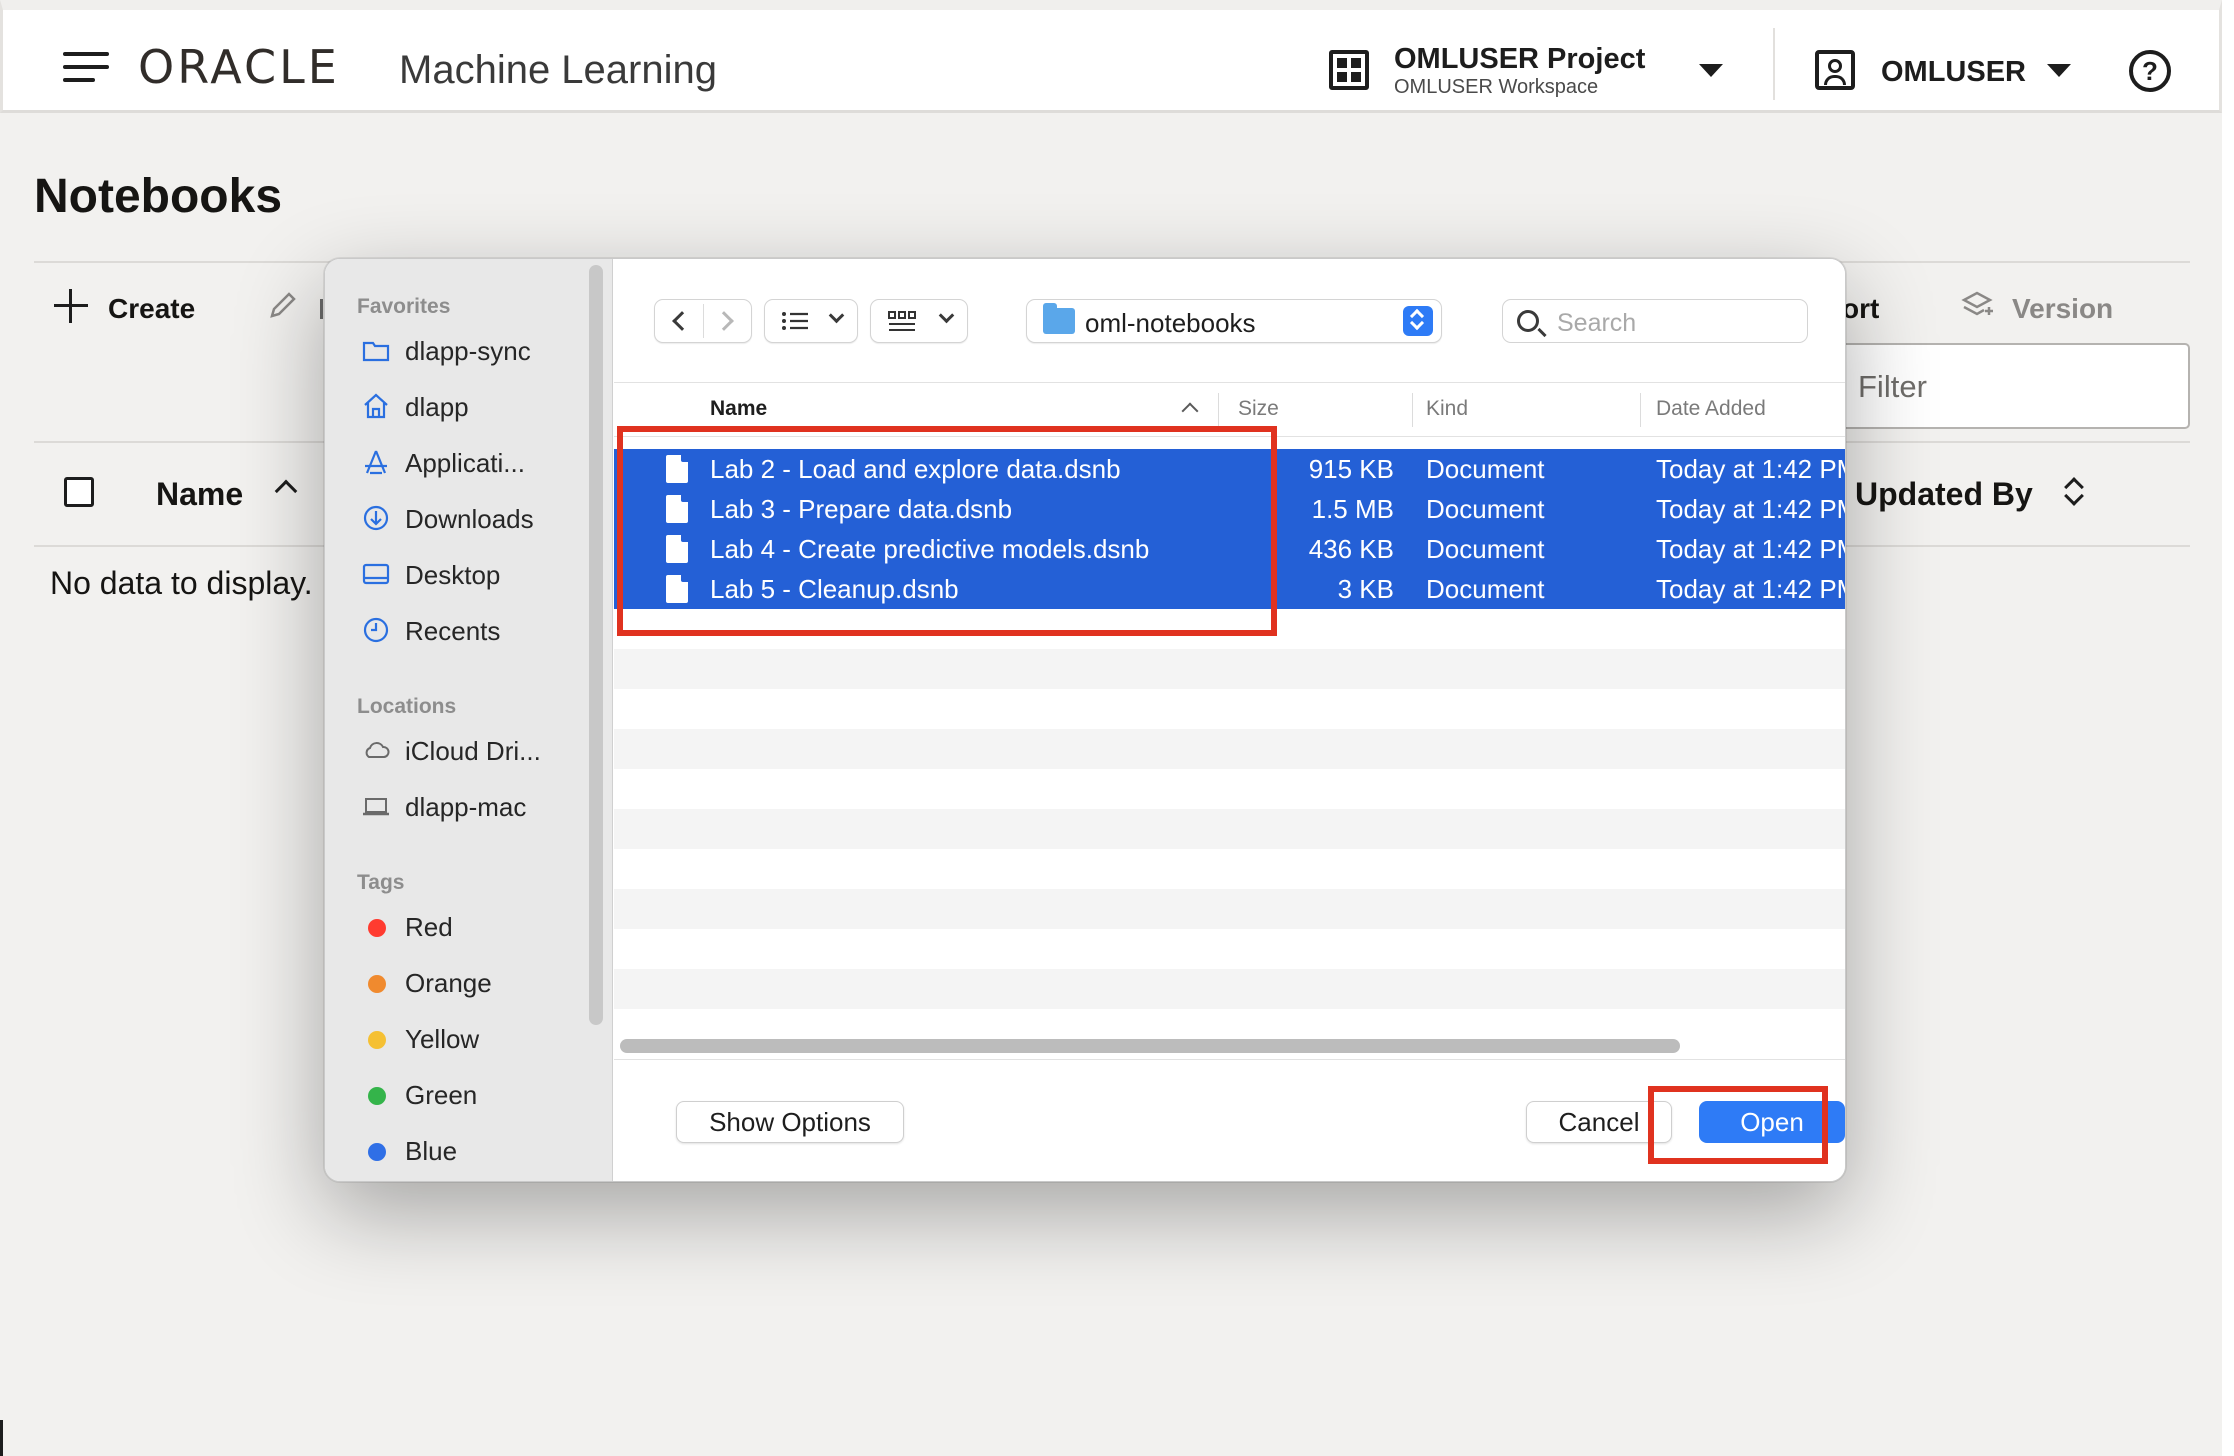 This screenshot has height=1456, width=2234. Describe the element at coordinates (1711, 409) in the screenshot. I see `column-header-date-added: Date Added` at that location.